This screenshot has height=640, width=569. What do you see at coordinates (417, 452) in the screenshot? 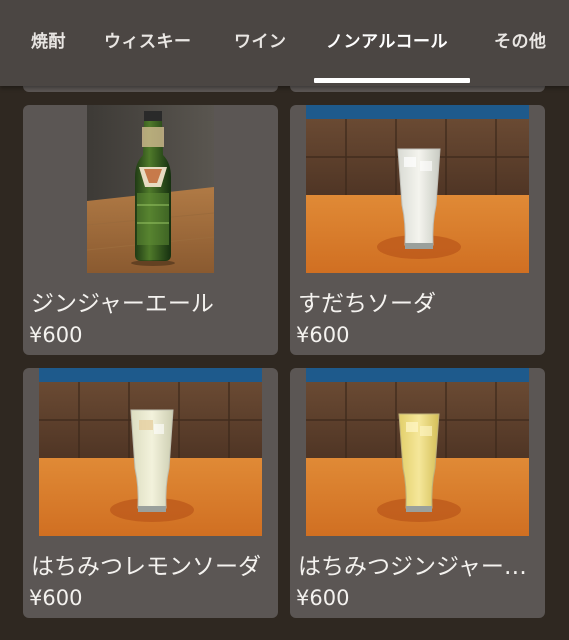
I see `honey-ginger-soda-glass-photo` at bounding box center [417, 452].